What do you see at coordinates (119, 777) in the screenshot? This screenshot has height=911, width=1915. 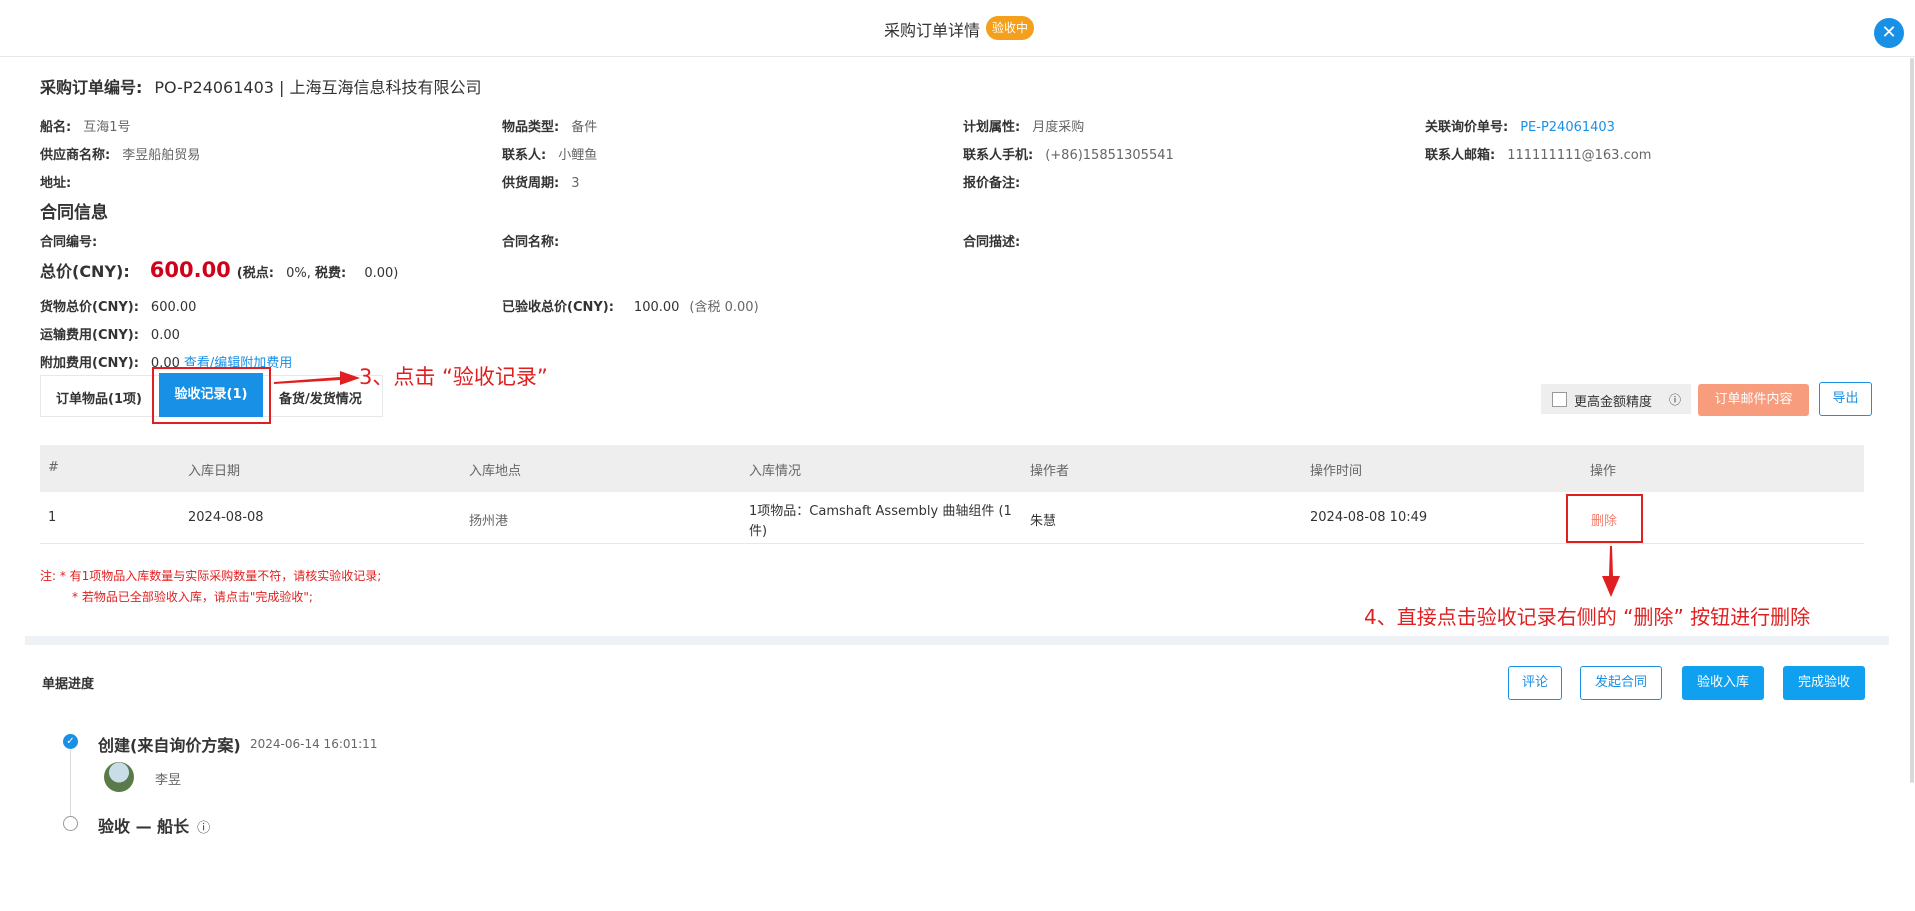 I see `avatar` at bounding box center [119, 777].